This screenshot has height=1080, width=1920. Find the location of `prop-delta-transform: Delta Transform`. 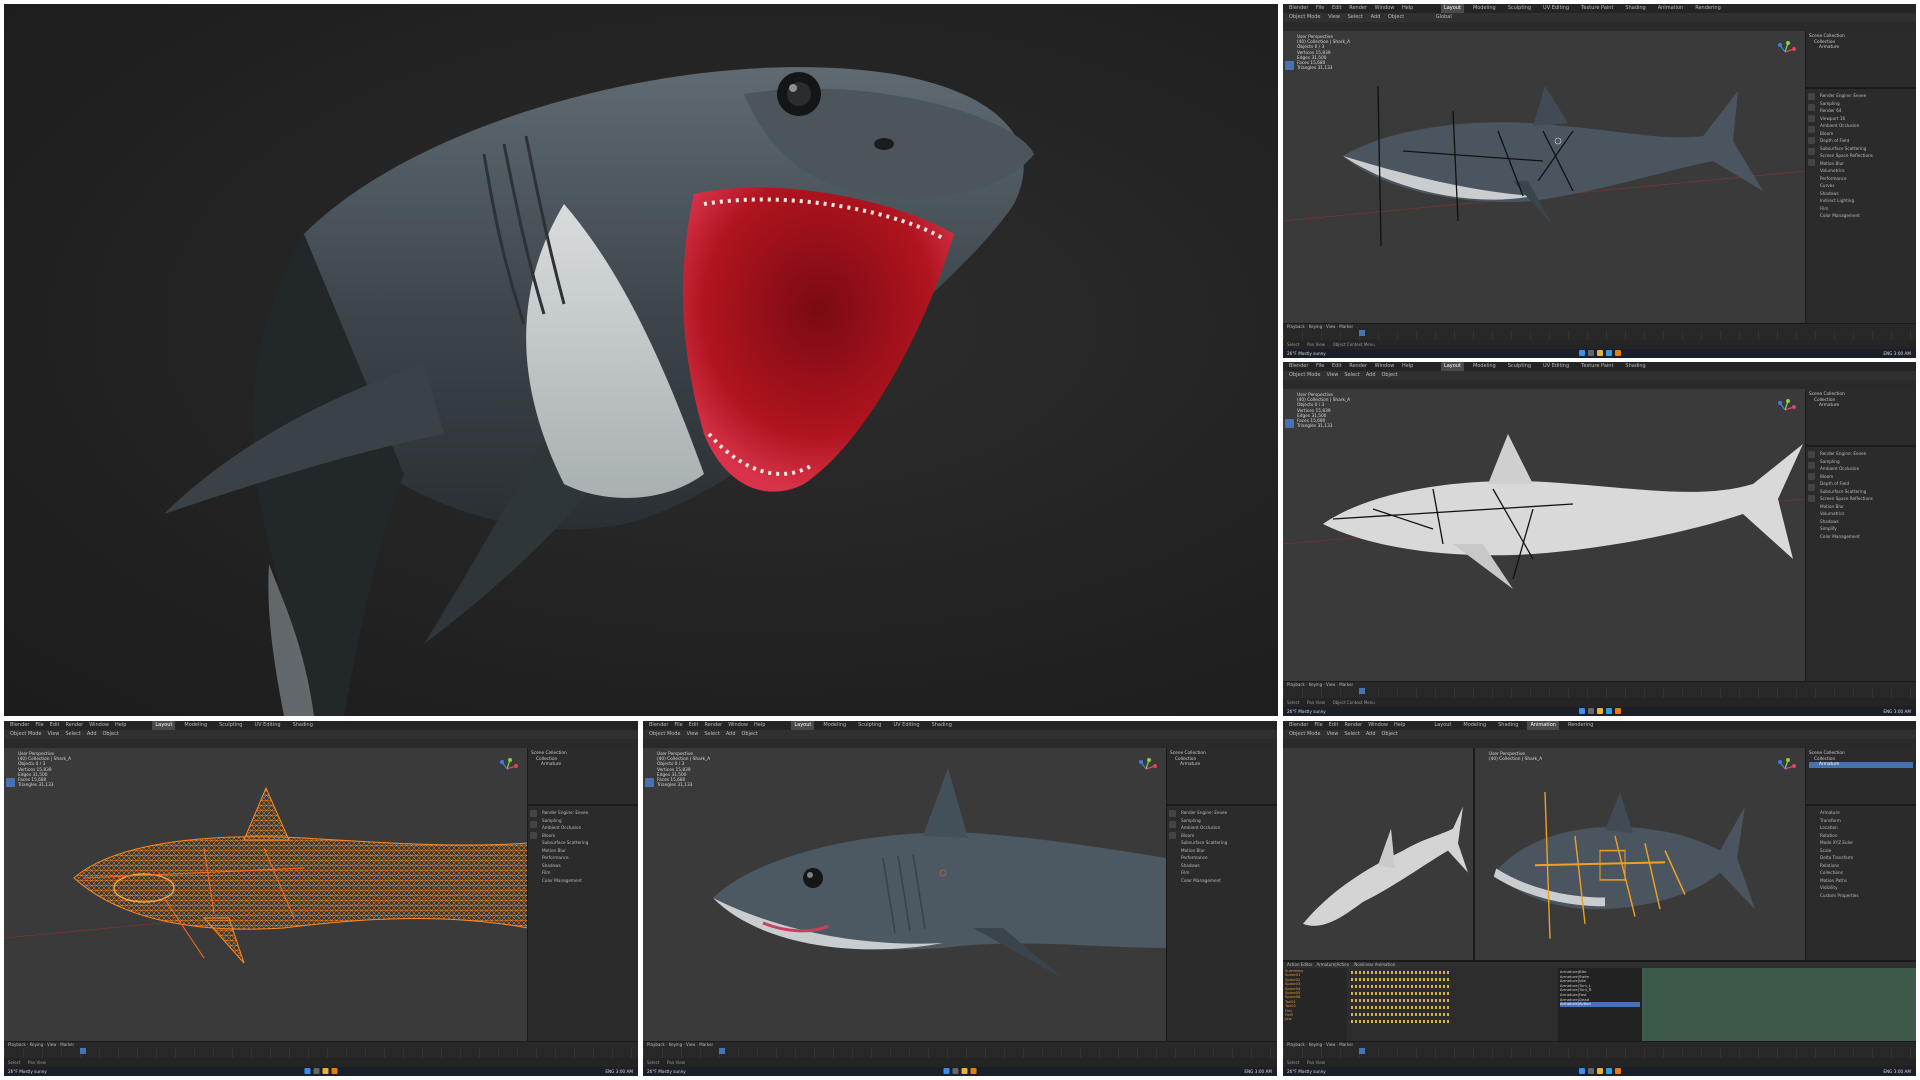

prop-delta-transform: Delta Transform is located at coordinates (1866, 858).